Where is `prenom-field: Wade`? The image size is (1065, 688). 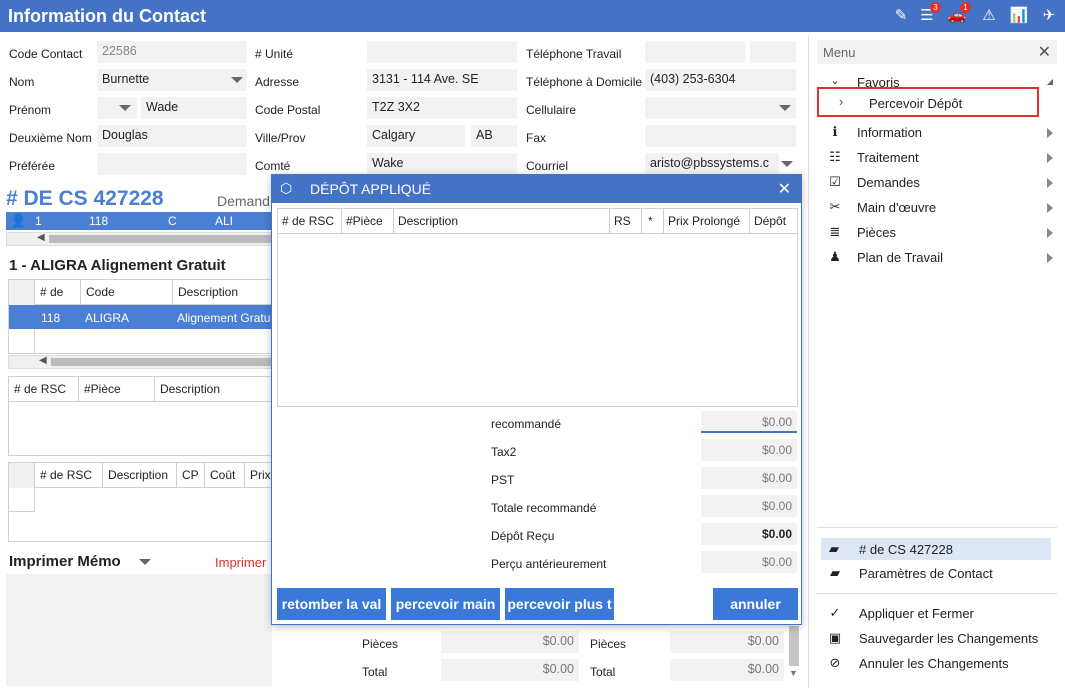 prenom-field: Wade is located at coordinates (194, 108).